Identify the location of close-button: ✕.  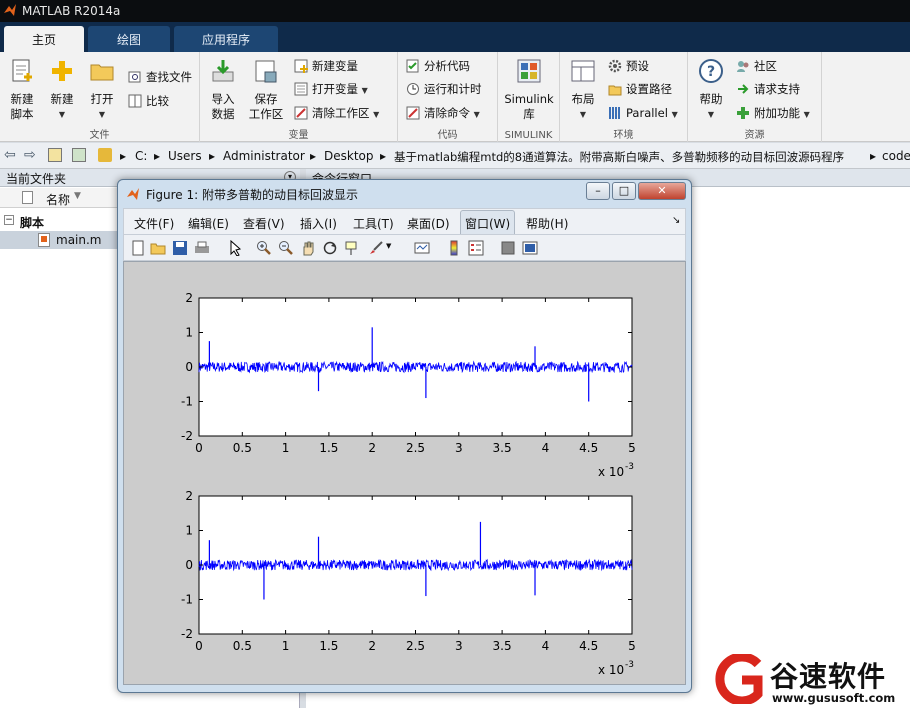
(662, 191).